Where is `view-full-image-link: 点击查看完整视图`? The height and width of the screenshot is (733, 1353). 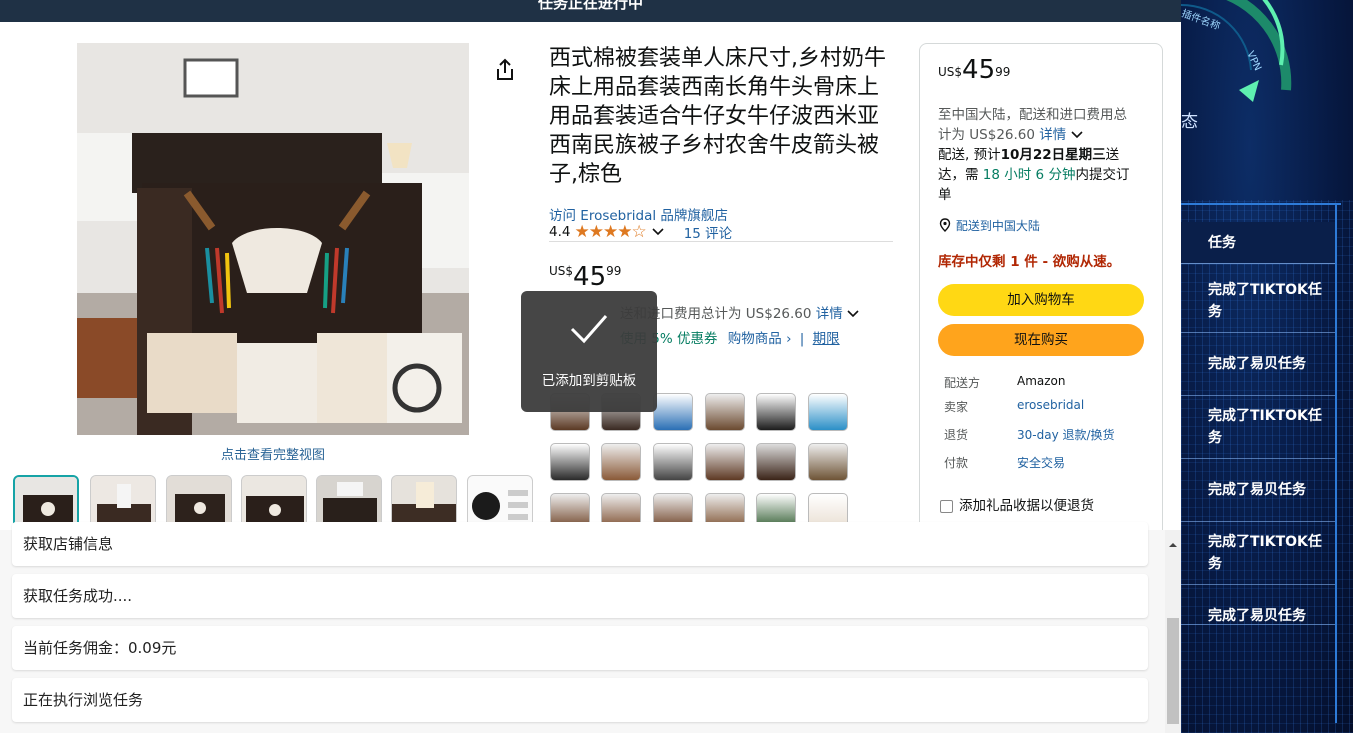
view-full-image-link: 点击查看完整视图 is located at coordinates (273, 453).